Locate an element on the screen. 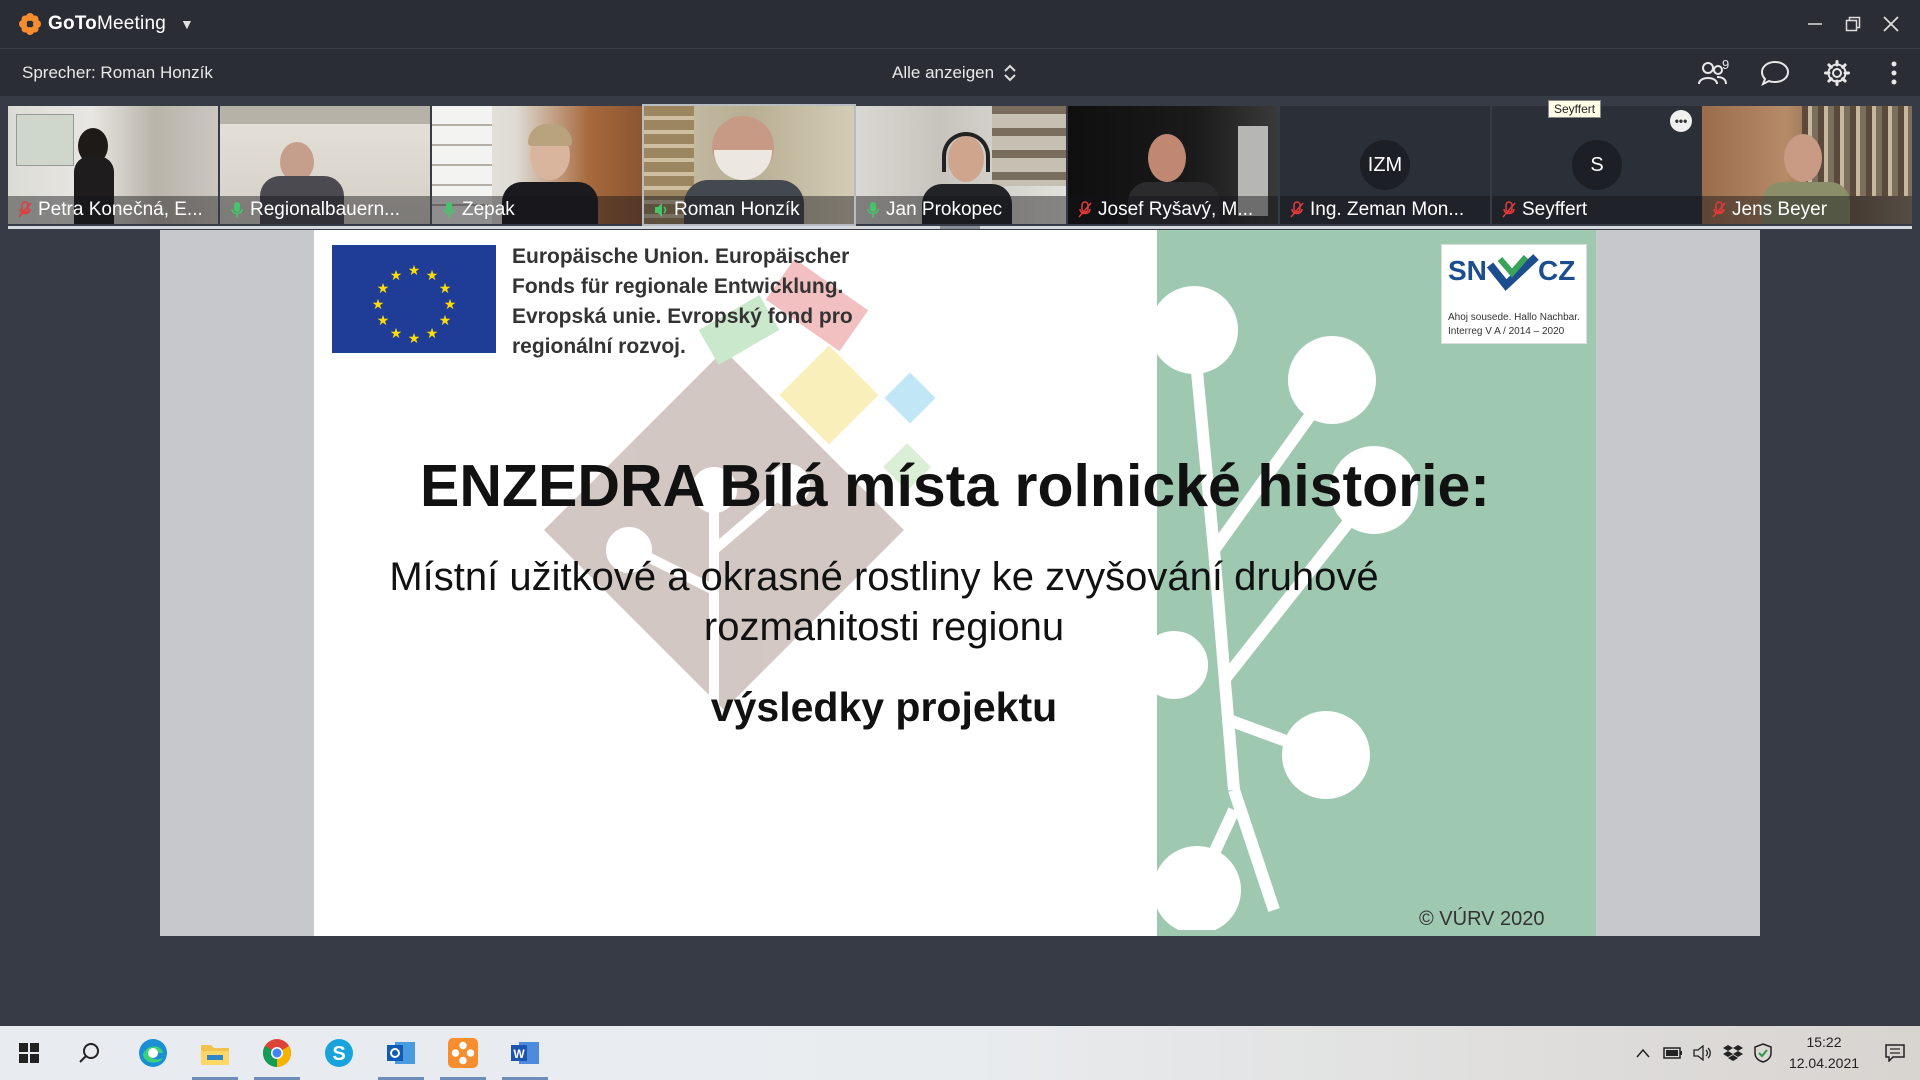  battery-button is located at coordinates (1673, 1053).